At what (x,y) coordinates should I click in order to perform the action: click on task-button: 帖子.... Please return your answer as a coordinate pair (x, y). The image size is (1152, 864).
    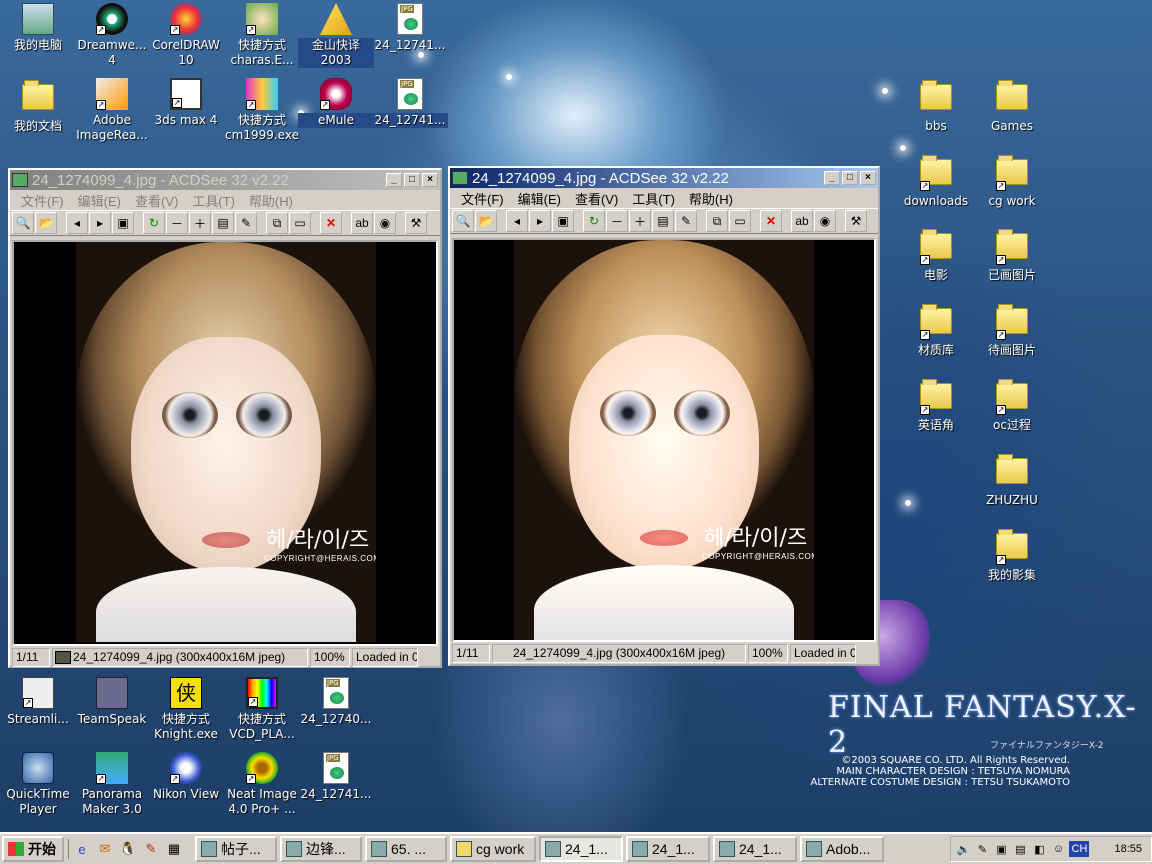
    Looking at the image, I should click on (236, 849).